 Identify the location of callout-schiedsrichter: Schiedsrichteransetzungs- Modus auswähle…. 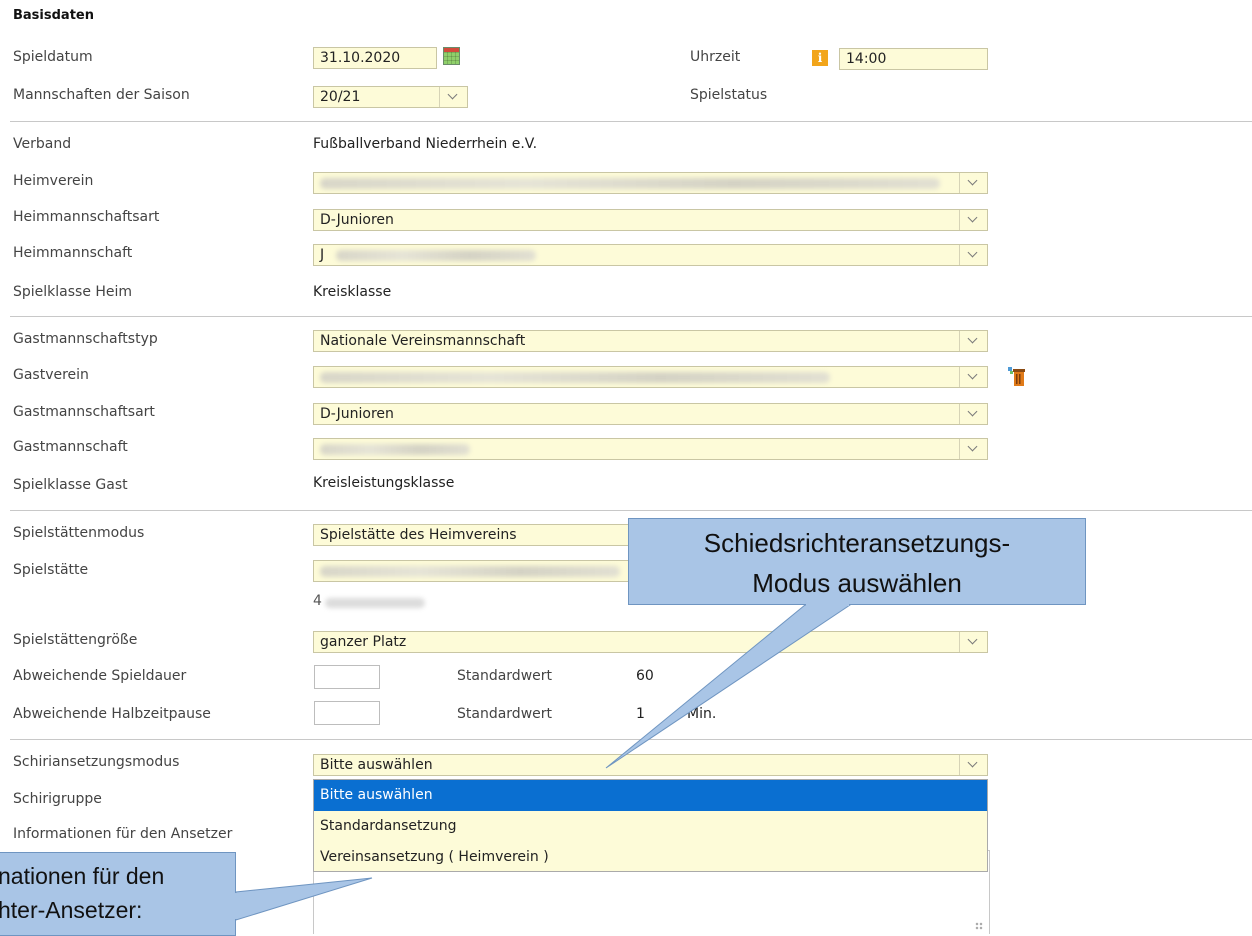
(857, 561).